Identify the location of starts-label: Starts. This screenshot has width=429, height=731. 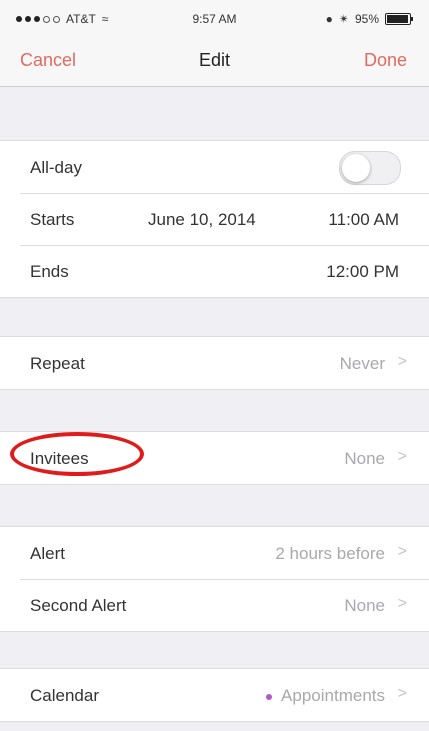
(52, 219).